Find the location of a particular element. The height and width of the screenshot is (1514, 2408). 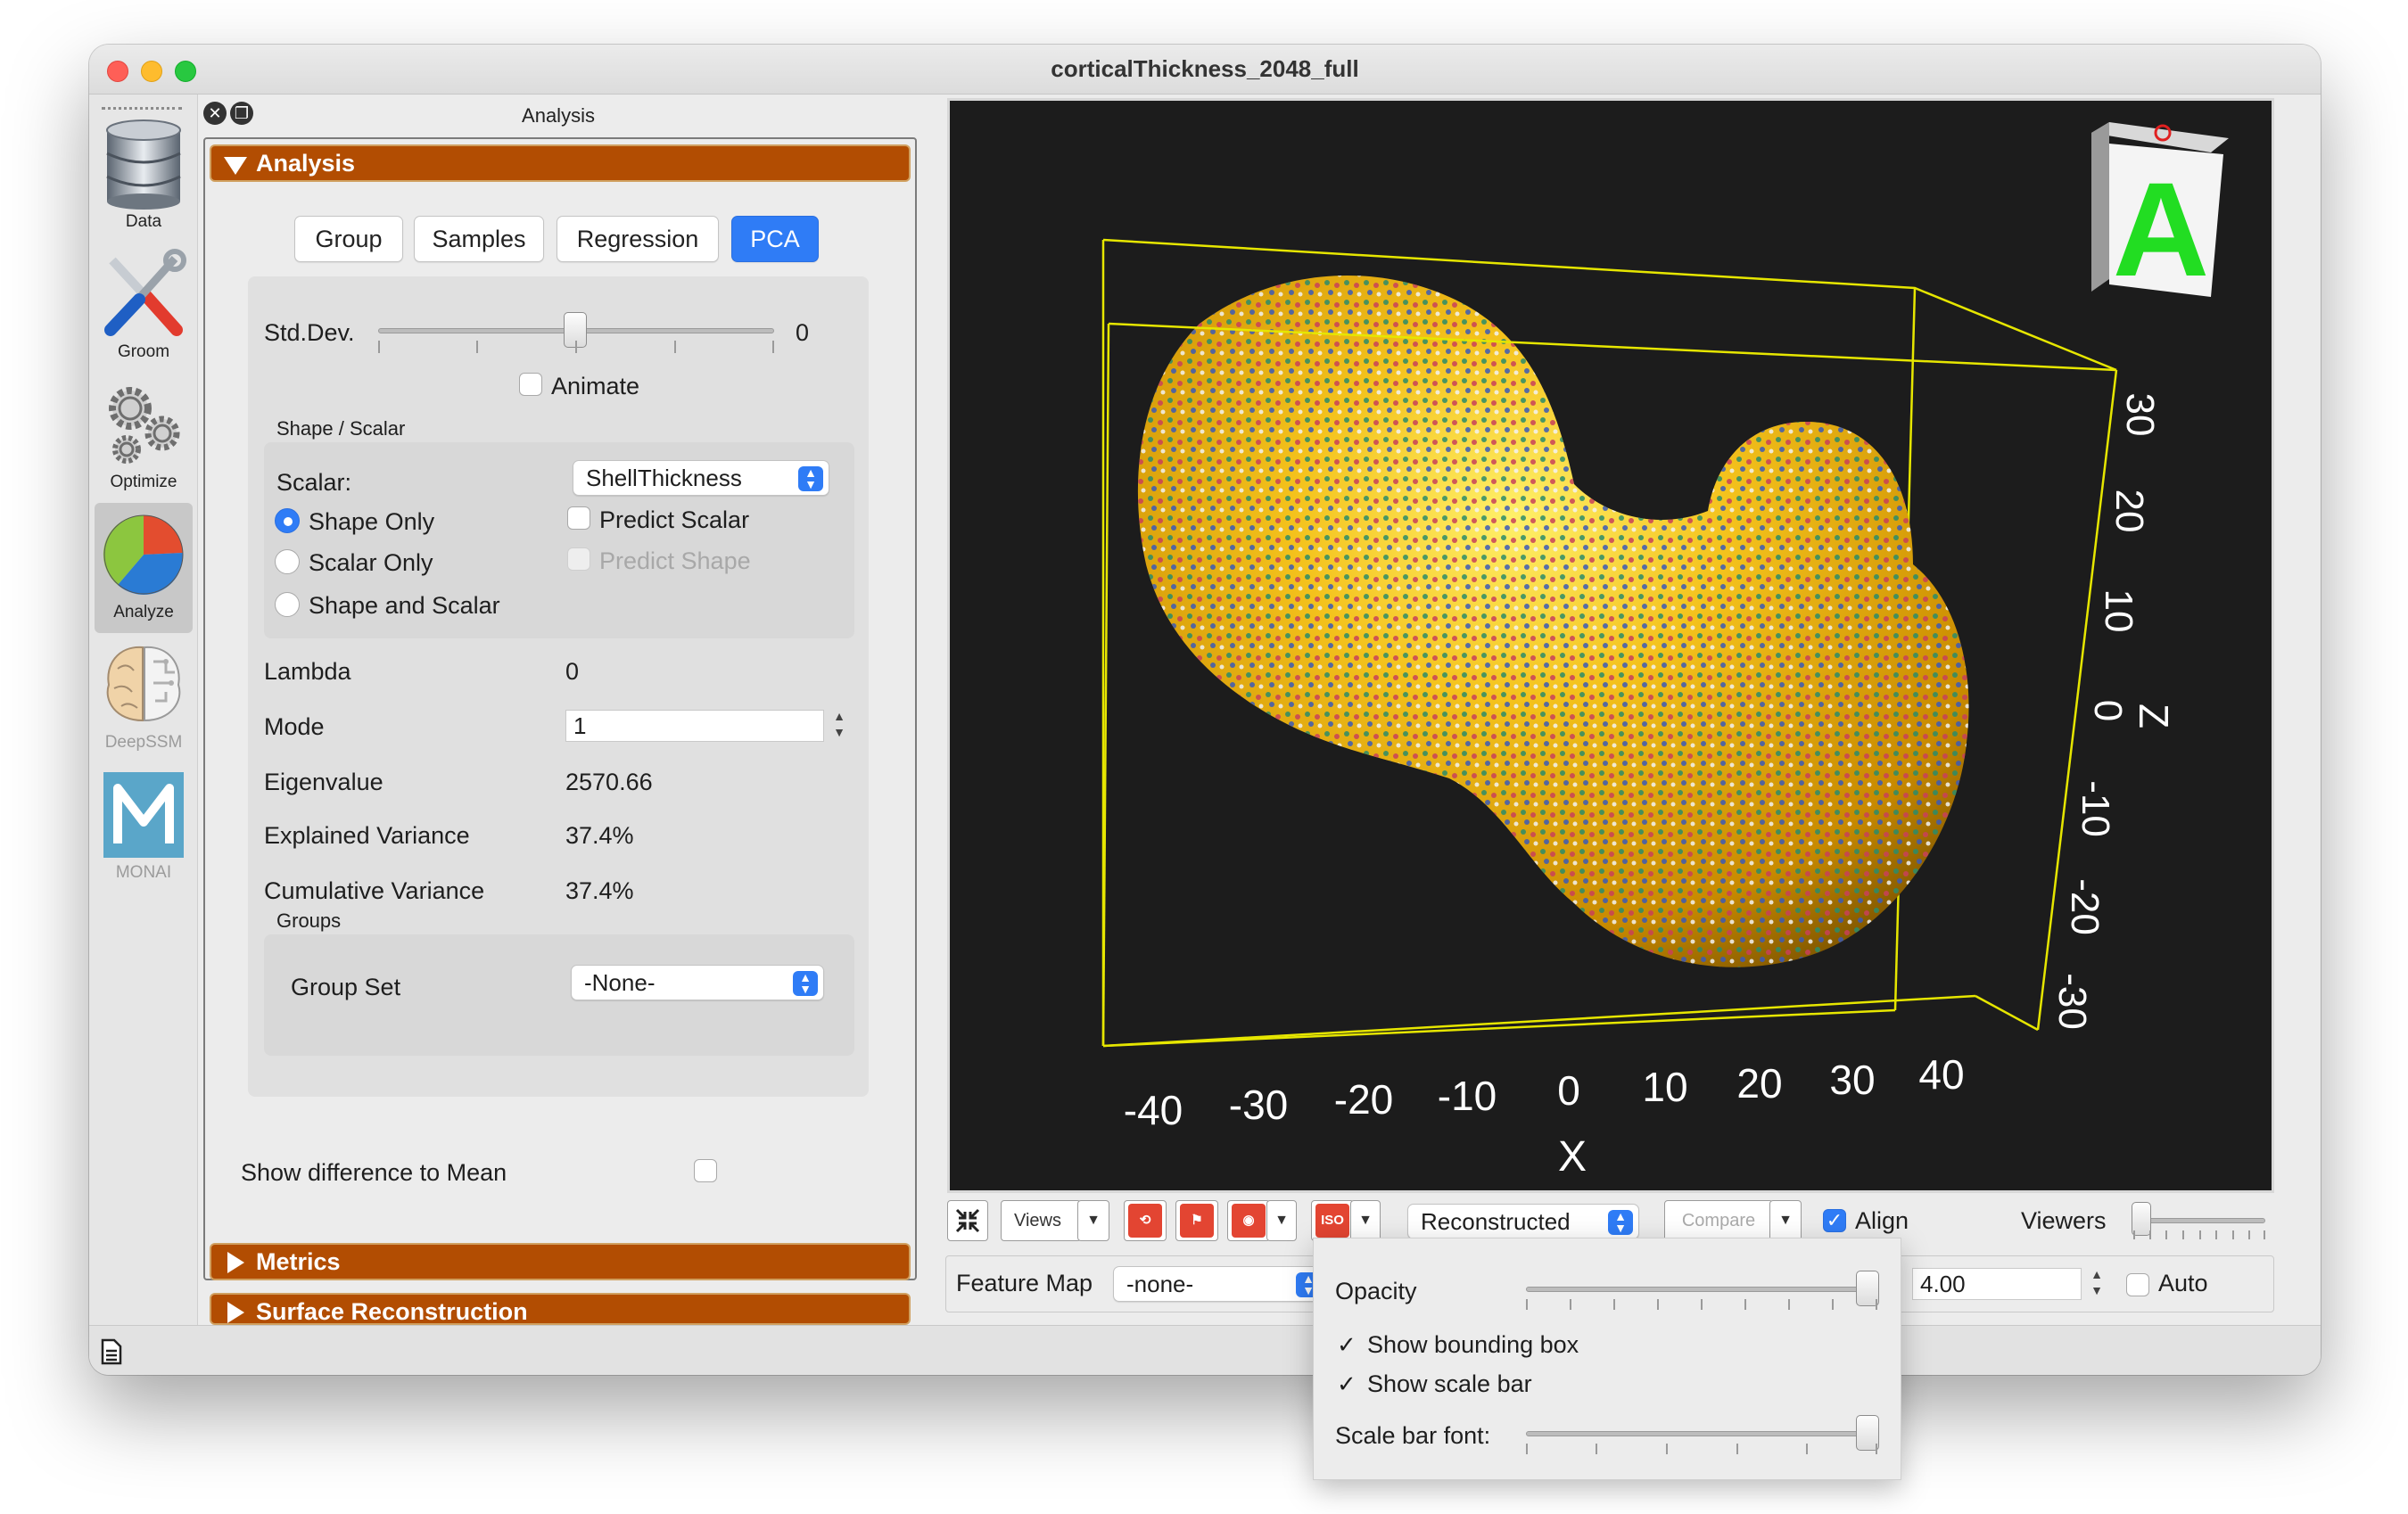

shape-only-radio is located at coordinates (287, 520).